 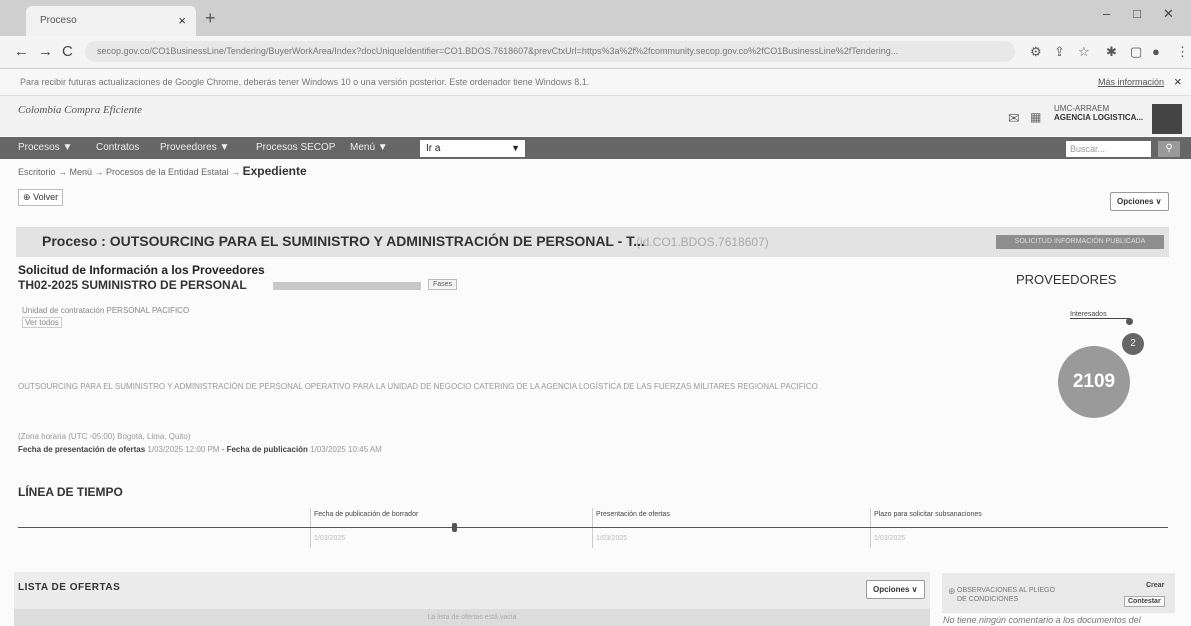 I want to click on timeline-line, so click(x=593, y=527).